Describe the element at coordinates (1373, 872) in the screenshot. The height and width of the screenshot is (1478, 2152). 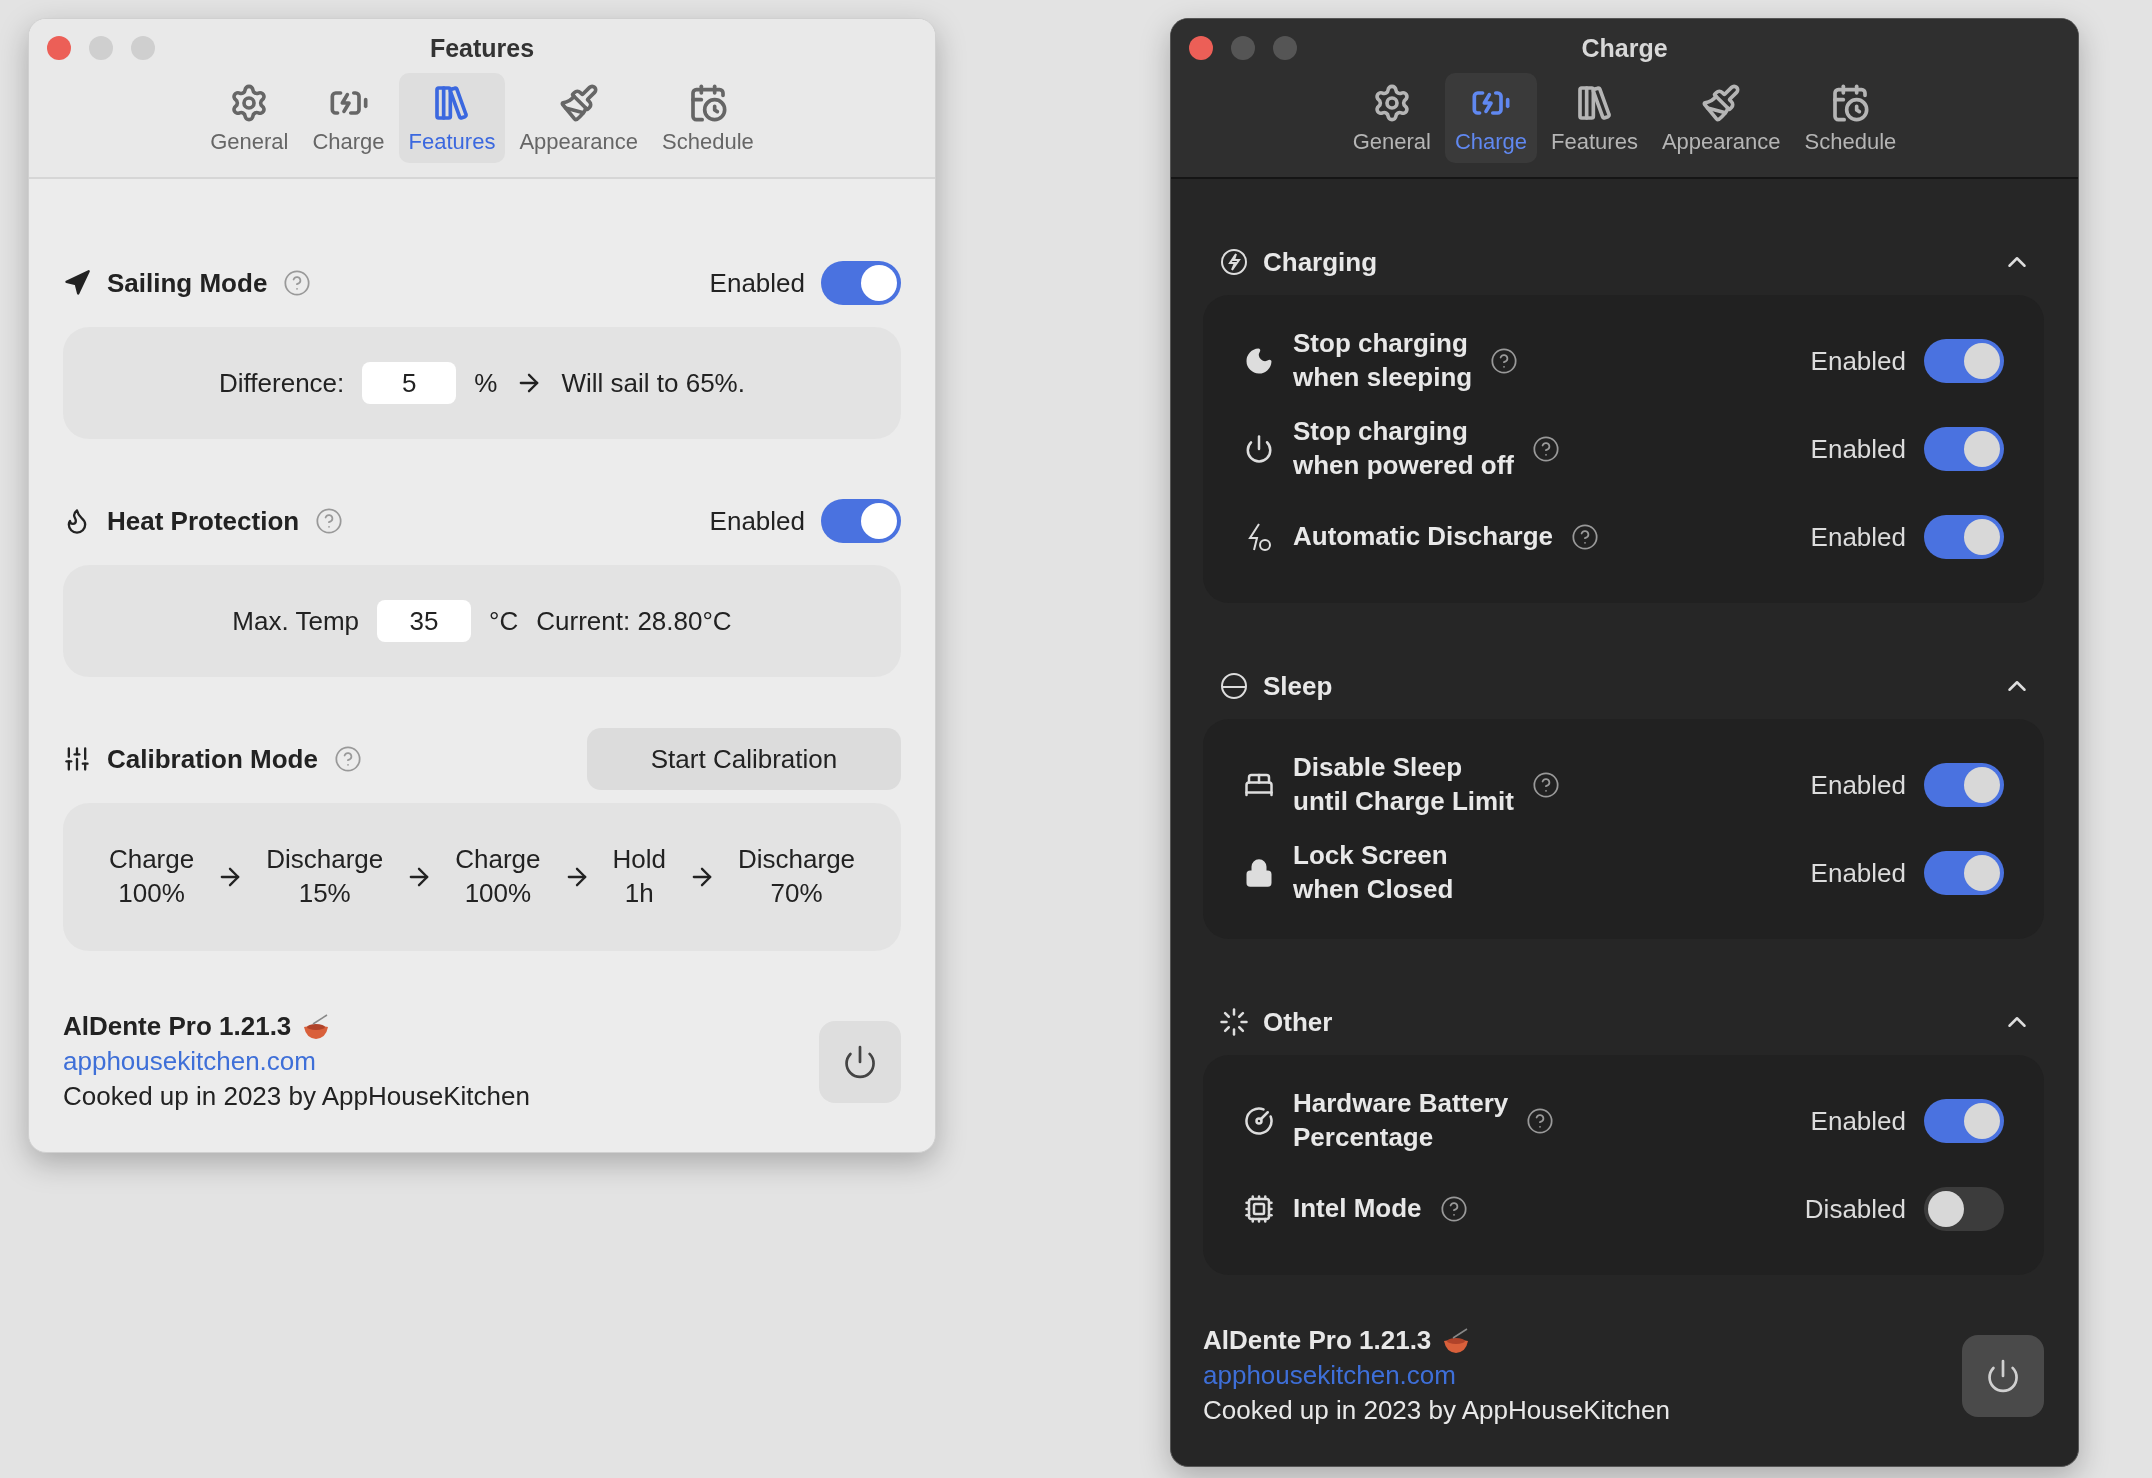
I see `setting-label: Lock Screen when Closed` at that location.